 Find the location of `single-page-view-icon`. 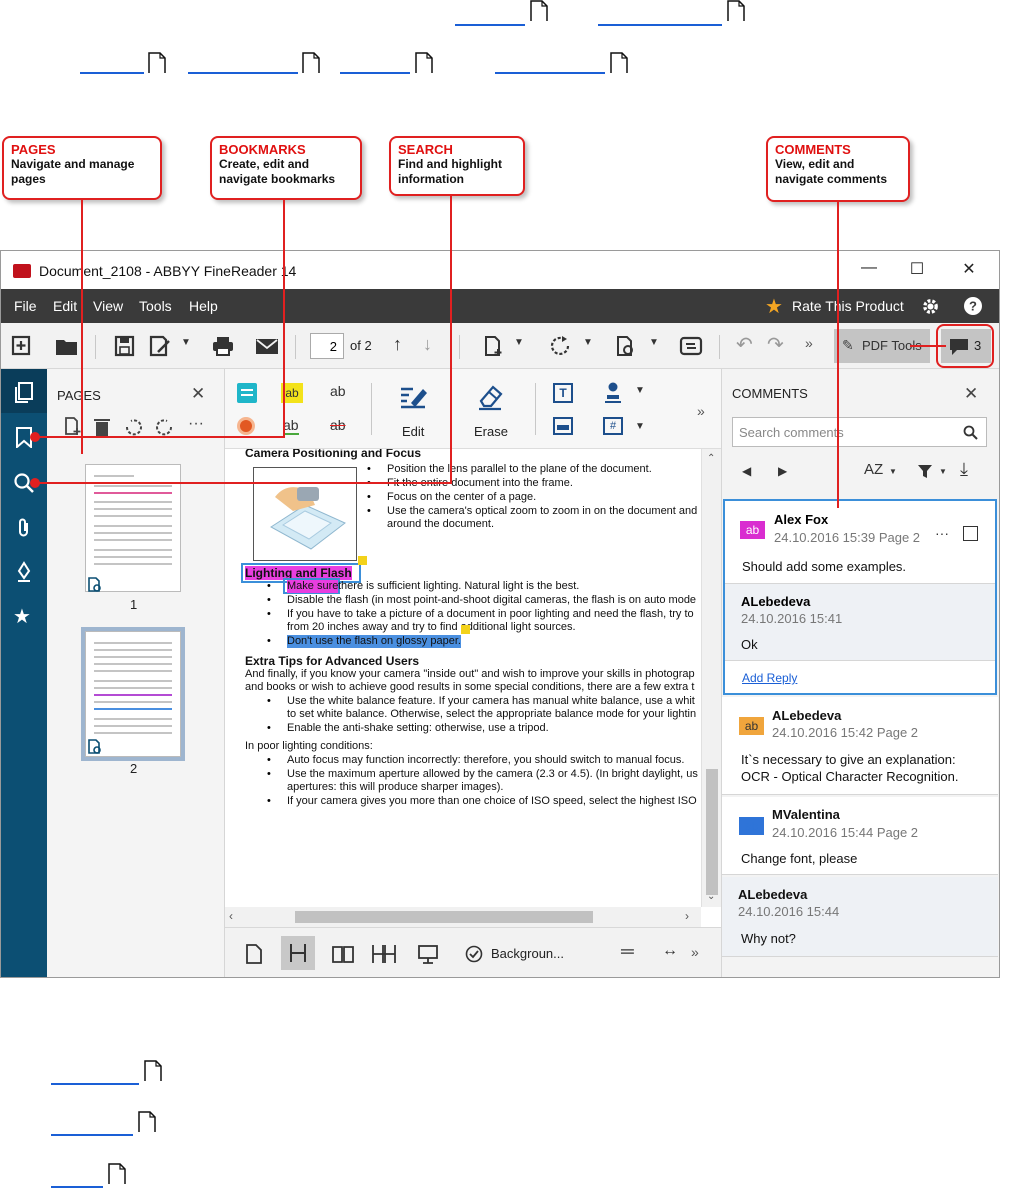

single-page-view-icon is located at coordinates (254, 954).